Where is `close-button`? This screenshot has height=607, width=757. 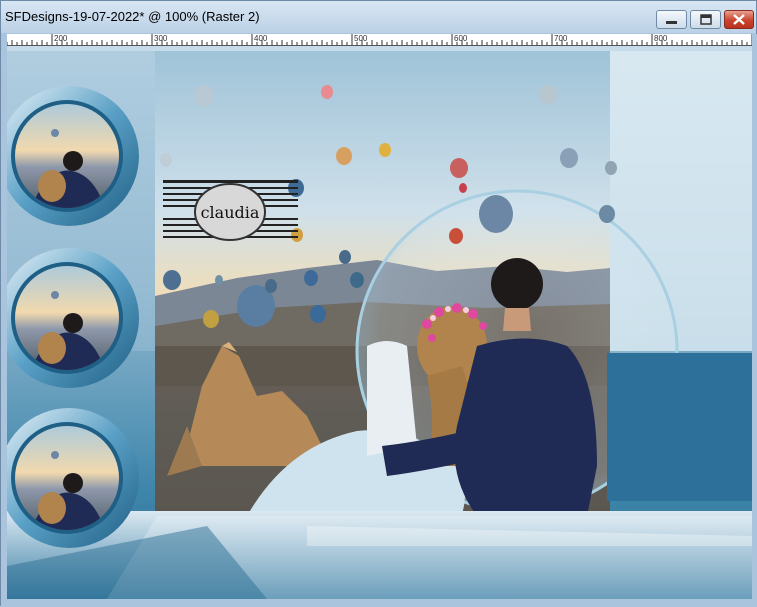
close-button is located at coordinates (739, 19).